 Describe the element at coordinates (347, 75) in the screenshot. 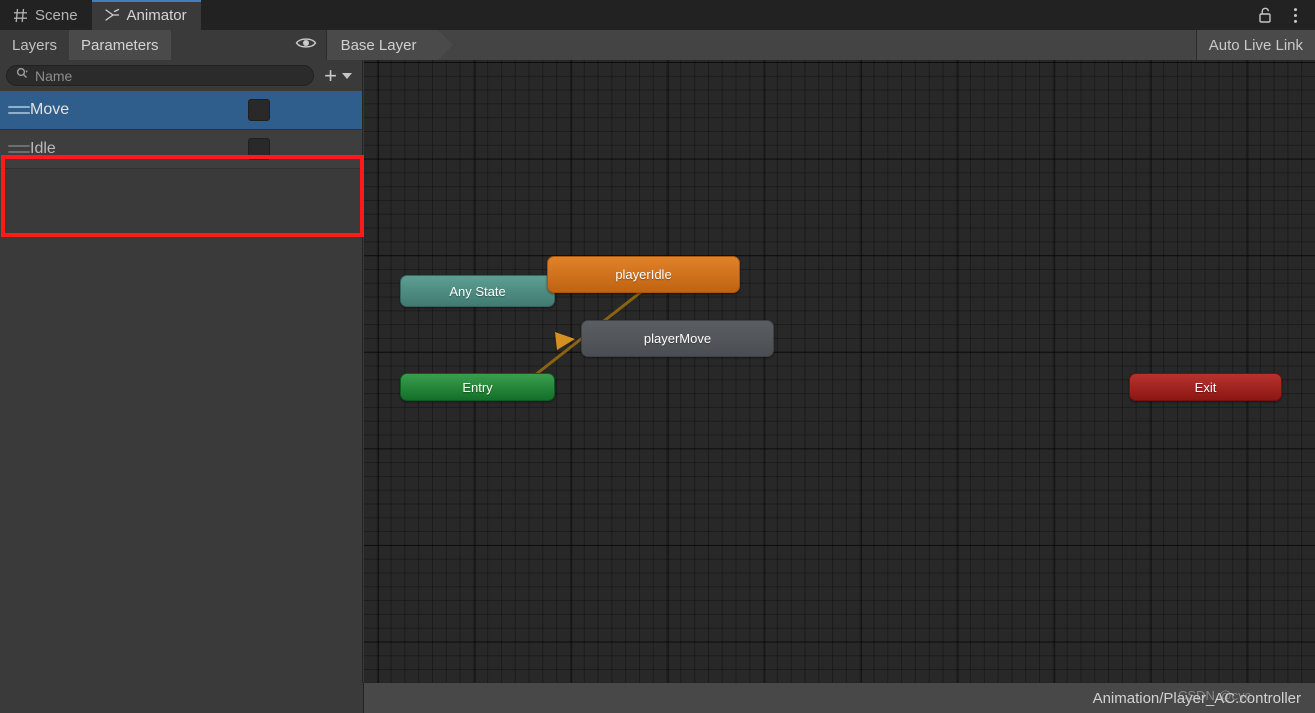

I see `caret-down-icon` at that location.